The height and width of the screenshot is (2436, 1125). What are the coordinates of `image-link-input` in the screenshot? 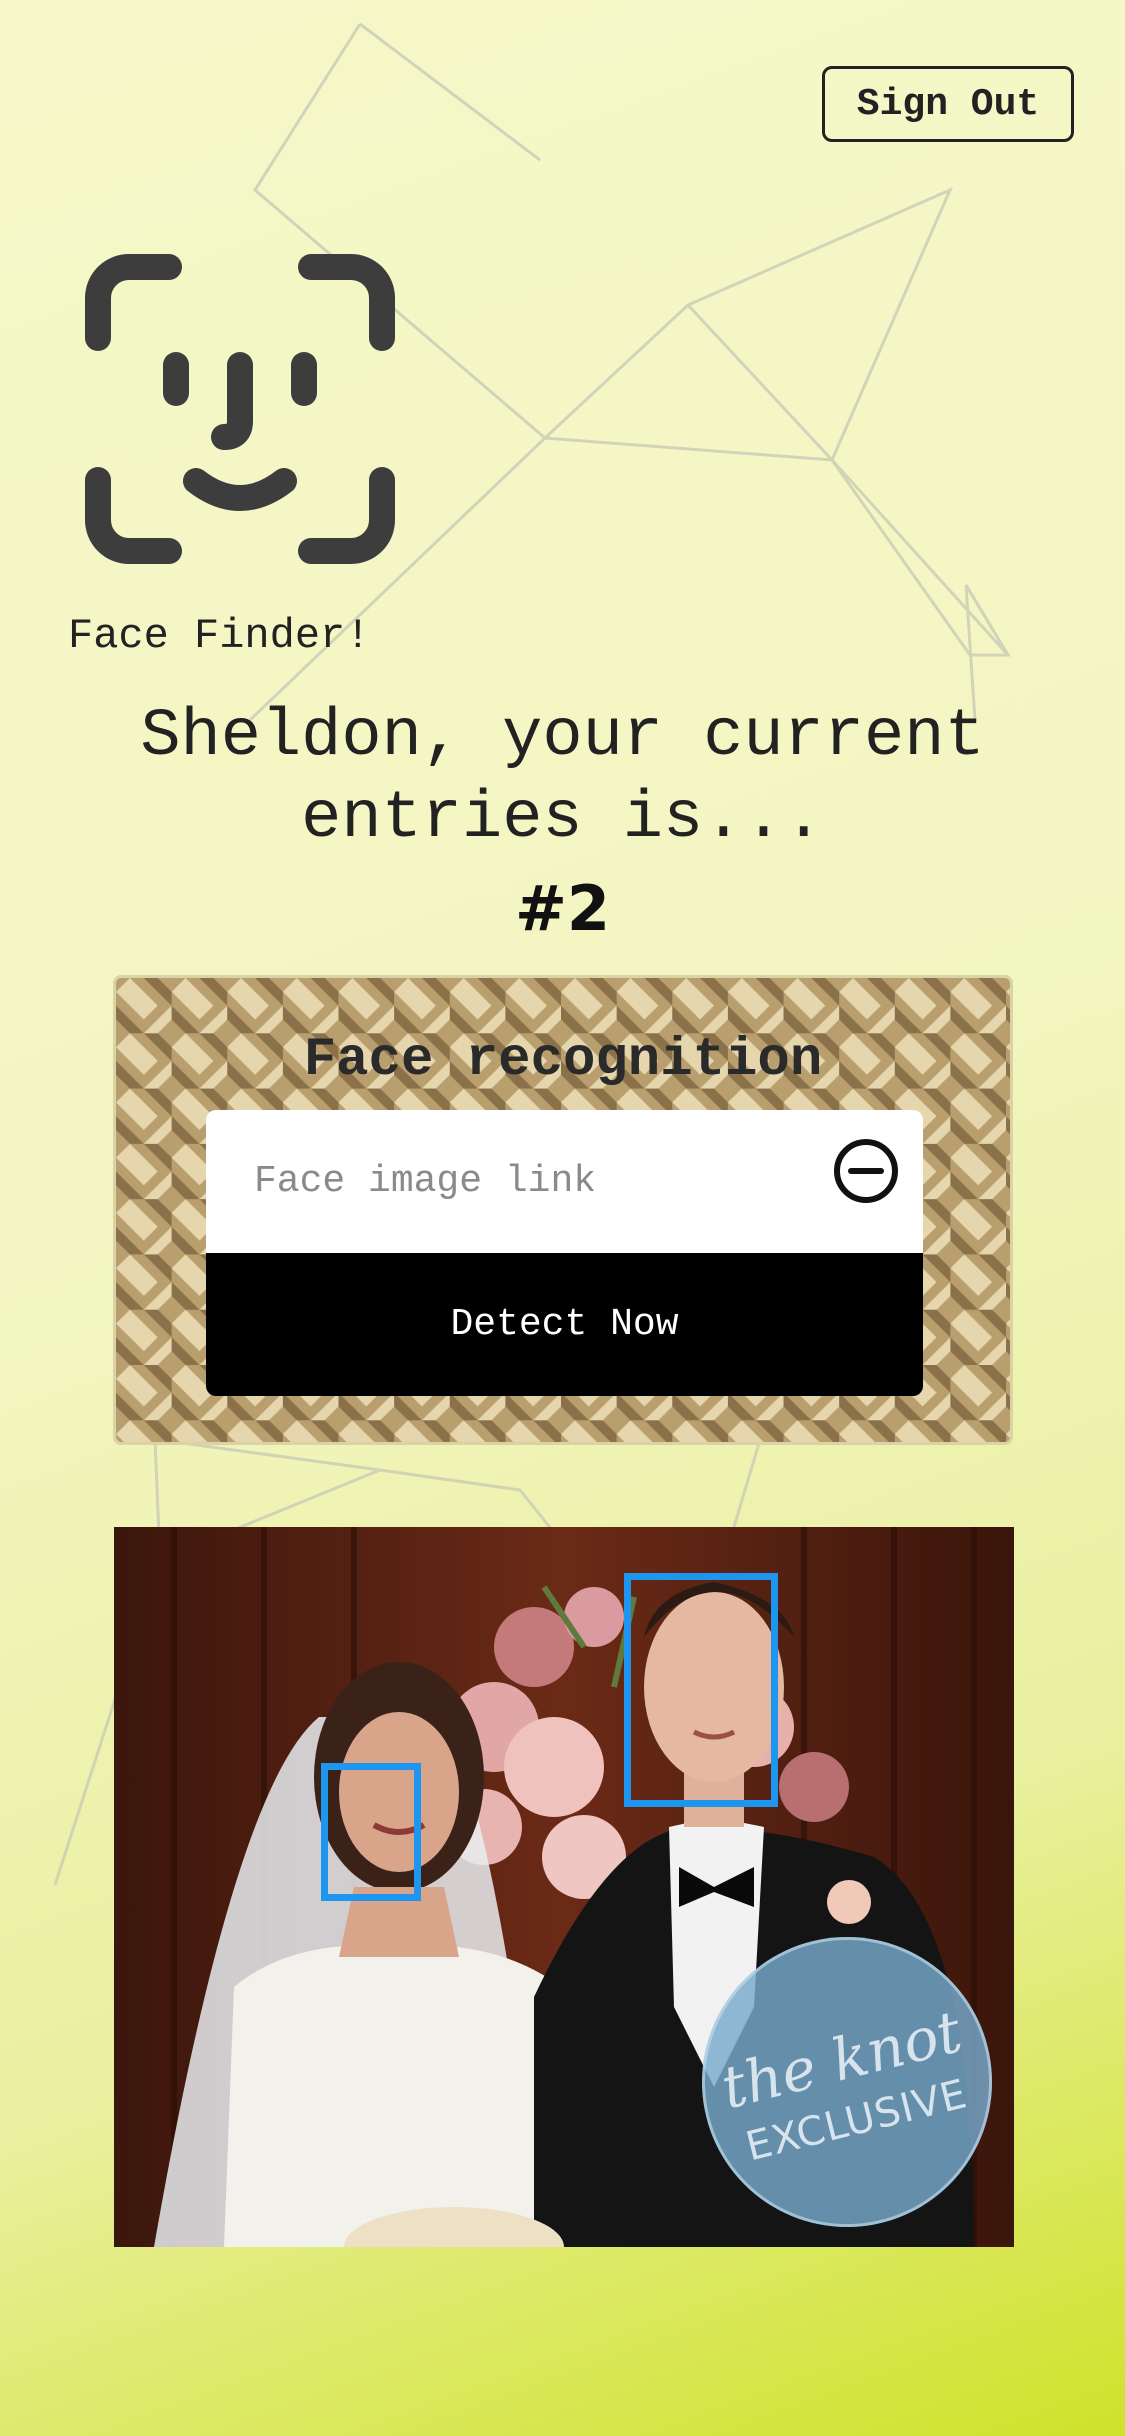 It's located at (516, 1181).